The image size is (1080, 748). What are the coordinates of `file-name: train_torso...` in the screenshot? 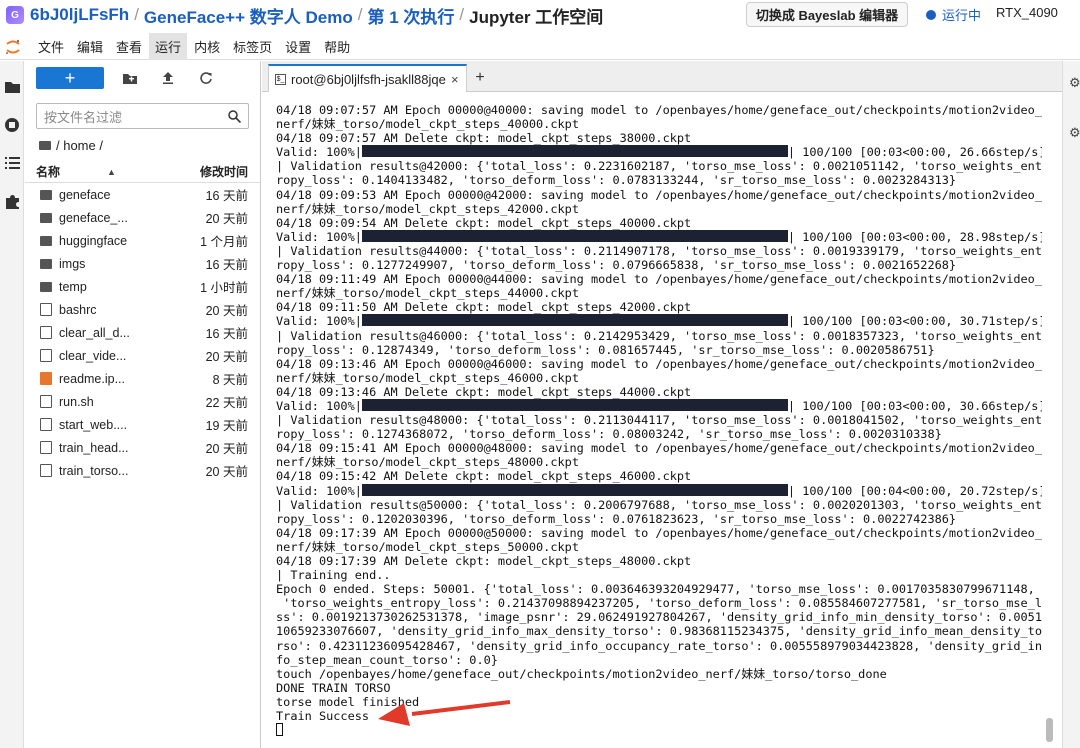 It's located at (94, 470).